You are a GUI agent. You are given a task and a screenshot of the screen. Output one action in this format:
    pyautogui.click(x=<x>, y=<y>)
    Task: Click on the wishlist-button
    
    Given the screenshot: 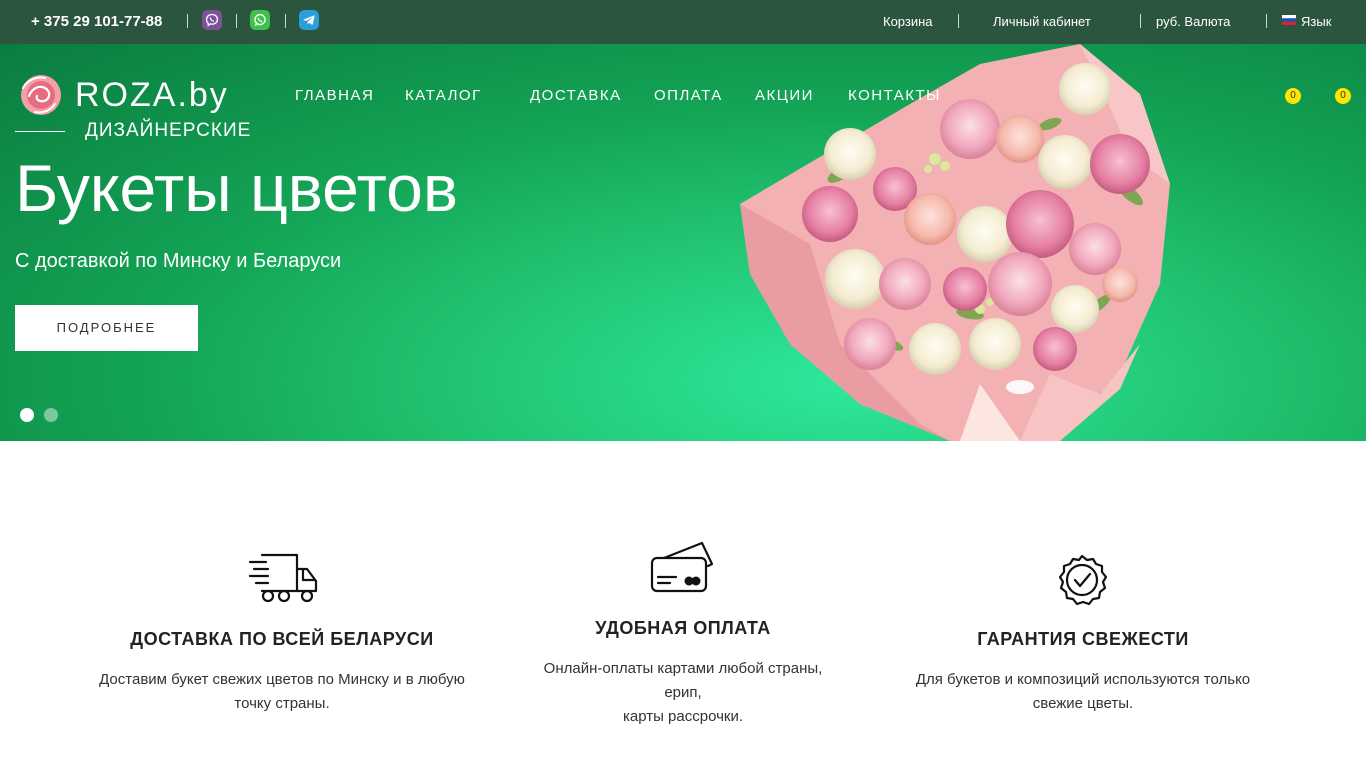 What is the action you would take?
    pyautogui.click(x=1272, y=98)
    